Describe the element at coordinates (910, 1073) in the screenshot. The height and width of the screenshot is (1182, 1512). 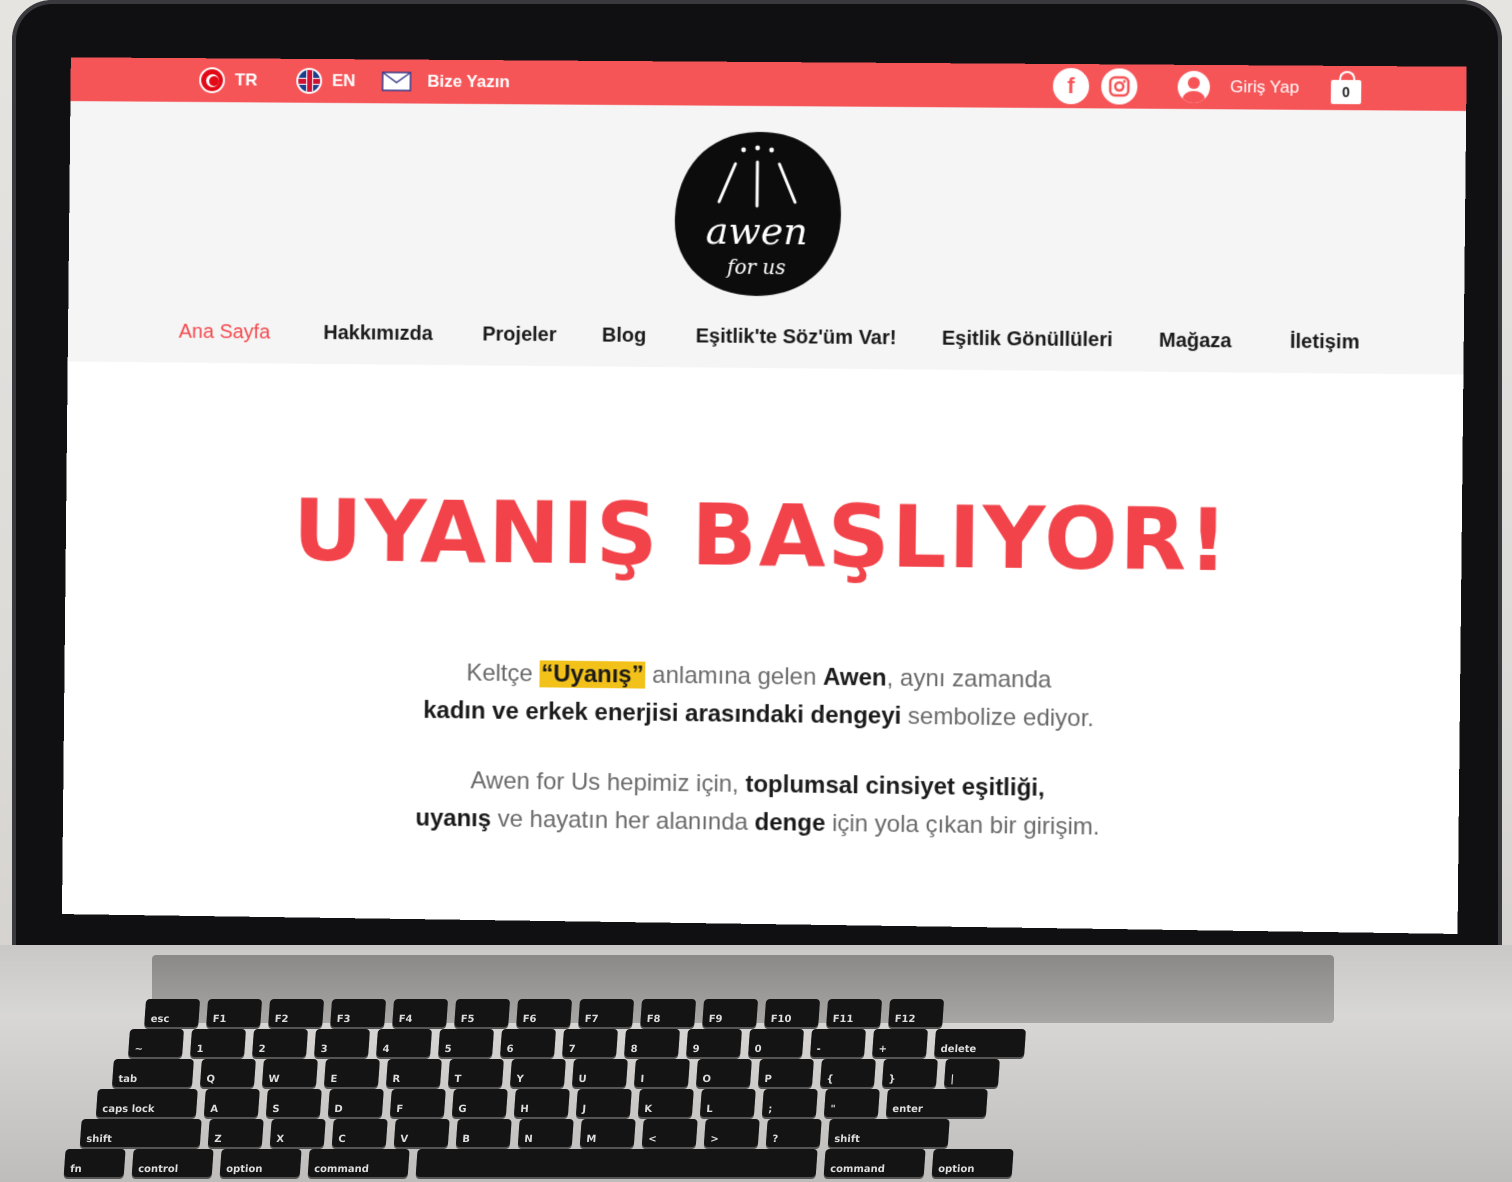
I see `key: }` at that location.